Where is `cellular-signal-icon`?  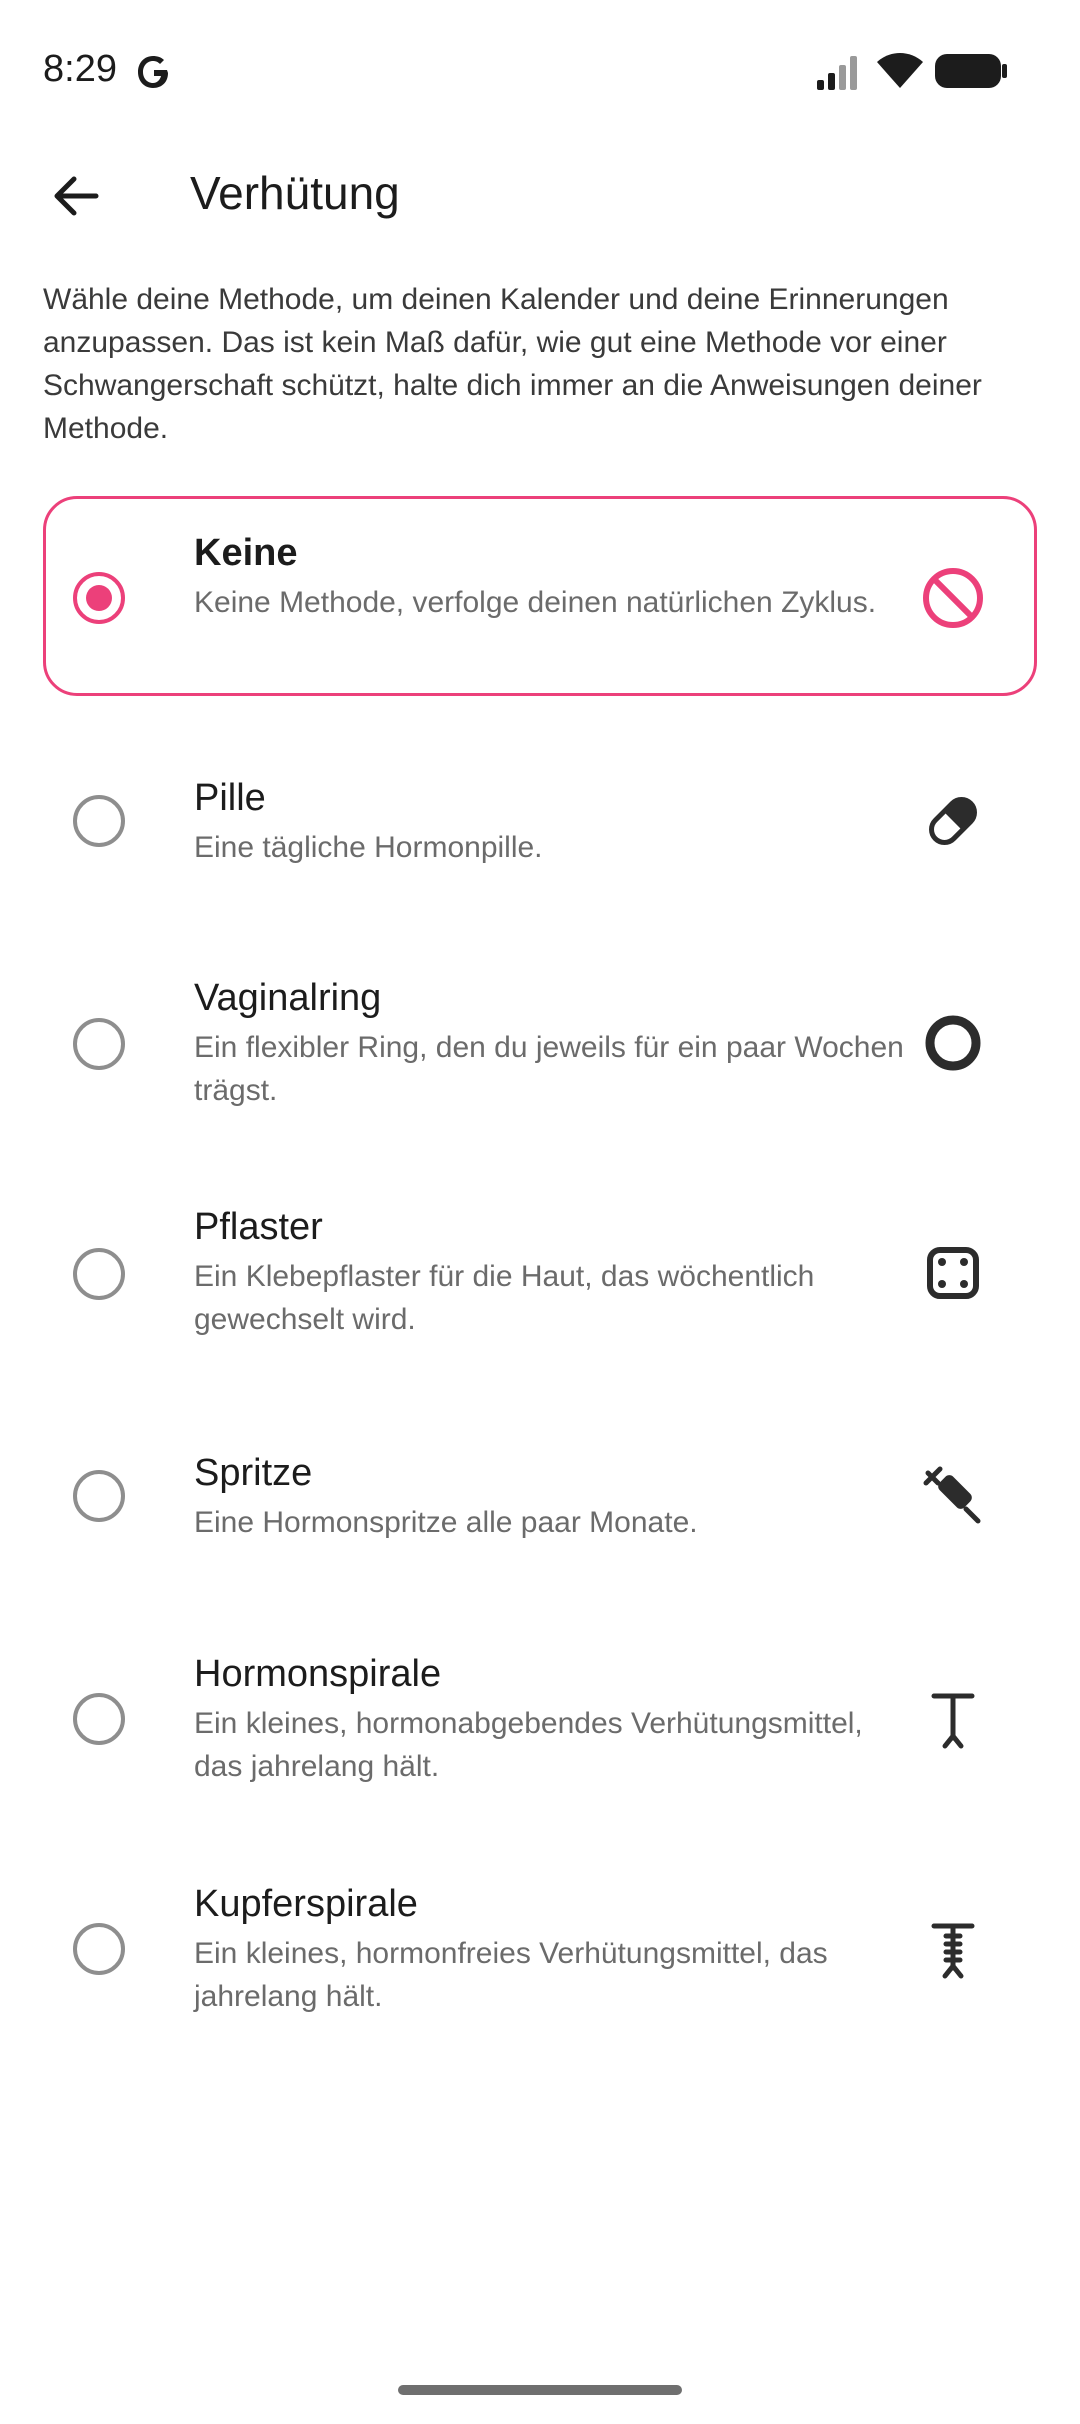 cellular-signal-icon is located at coordinates (837, 73).